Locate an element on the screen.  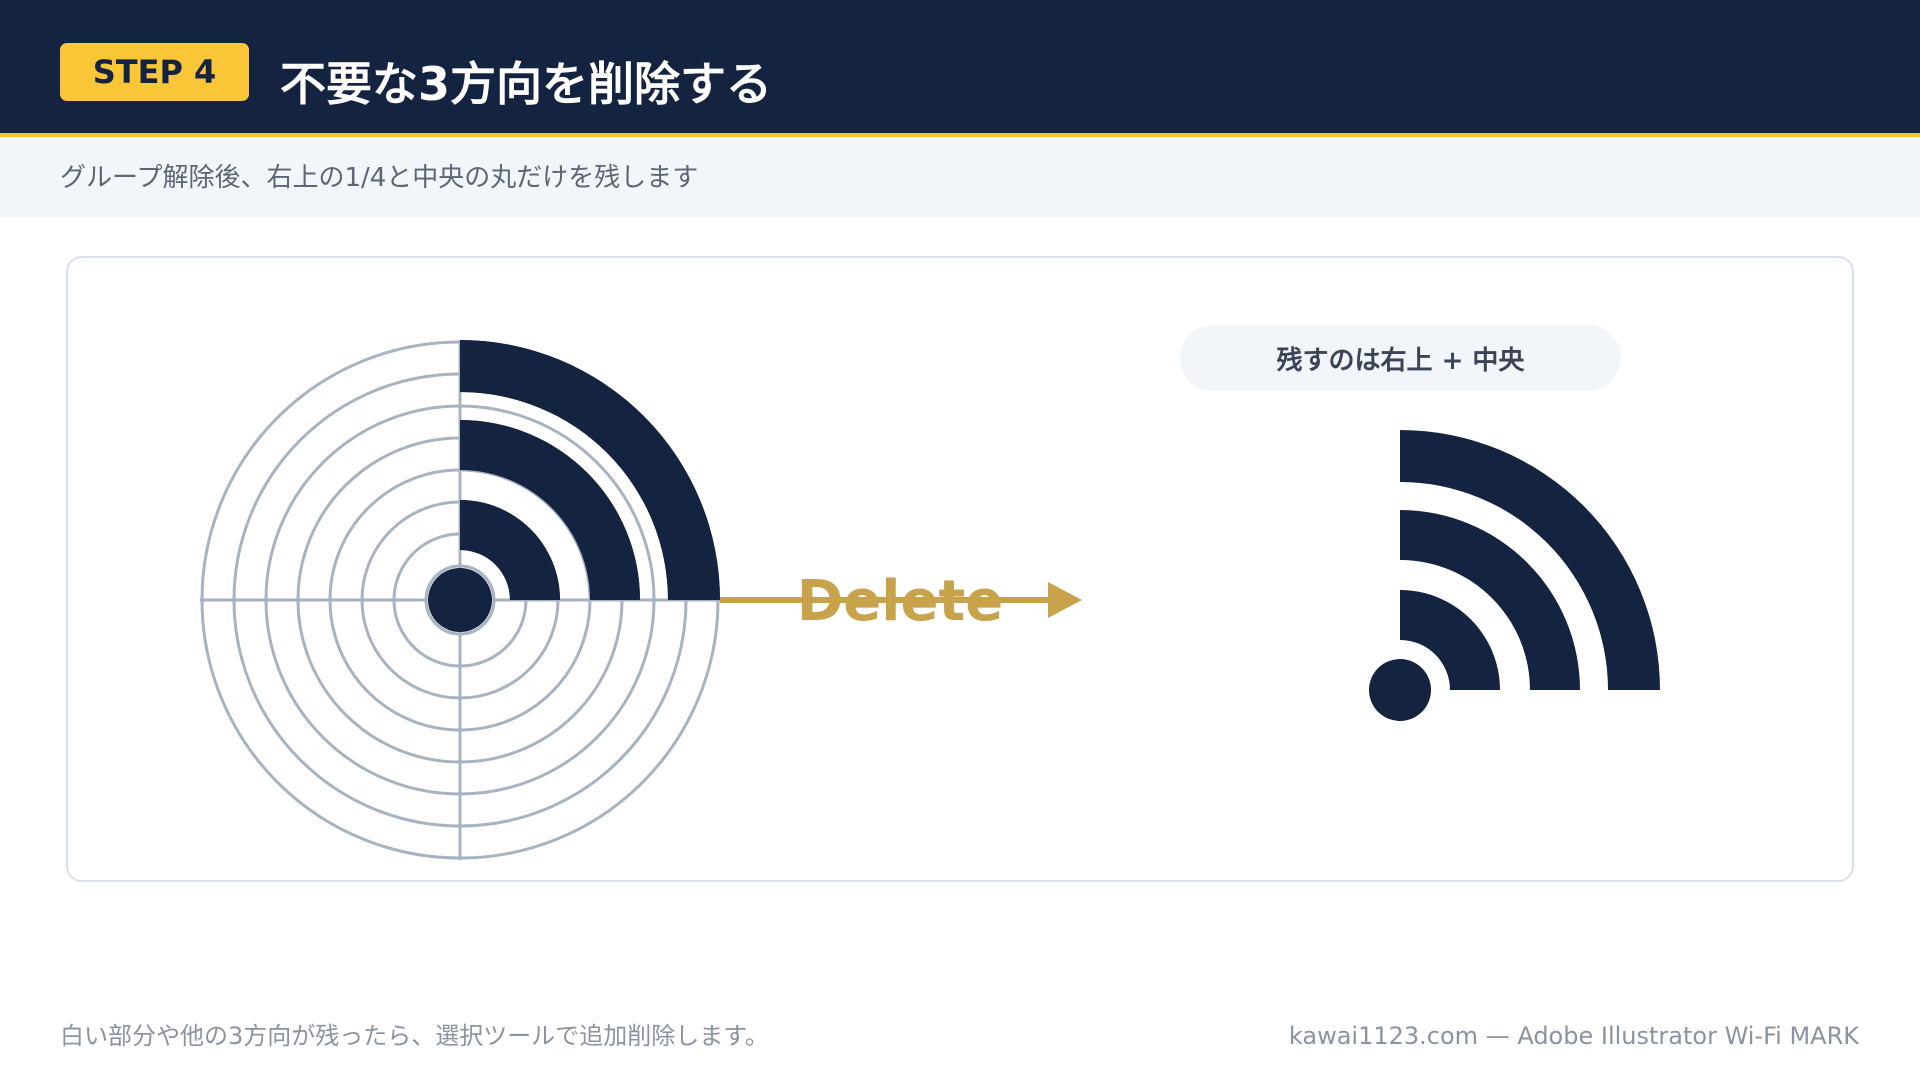
delete-label: Delete is located at coordinates (900, 601).